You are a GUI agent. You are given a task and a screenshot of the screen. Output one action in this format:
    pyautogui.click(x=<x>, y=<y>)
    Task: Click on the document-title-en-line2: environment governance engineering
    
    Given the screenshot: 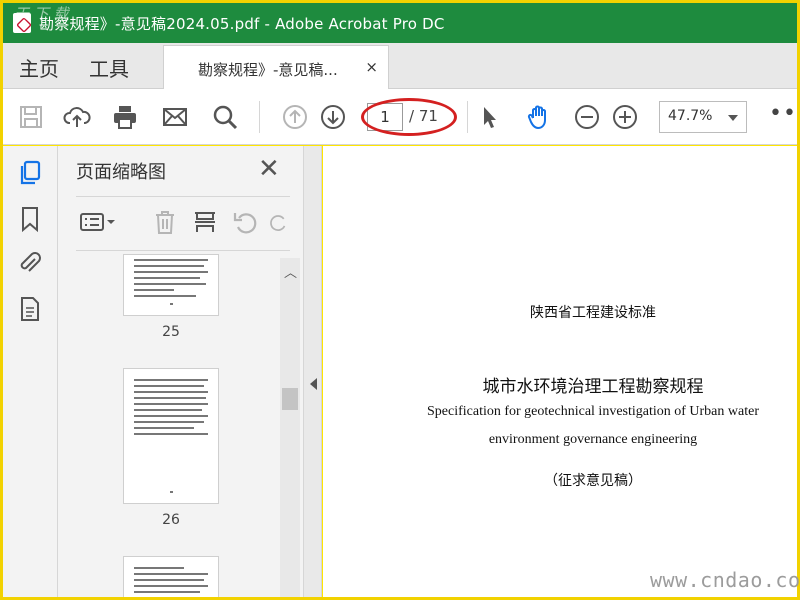 What is the action you would take?
    pyautogui.click(x=593, y=439)
    